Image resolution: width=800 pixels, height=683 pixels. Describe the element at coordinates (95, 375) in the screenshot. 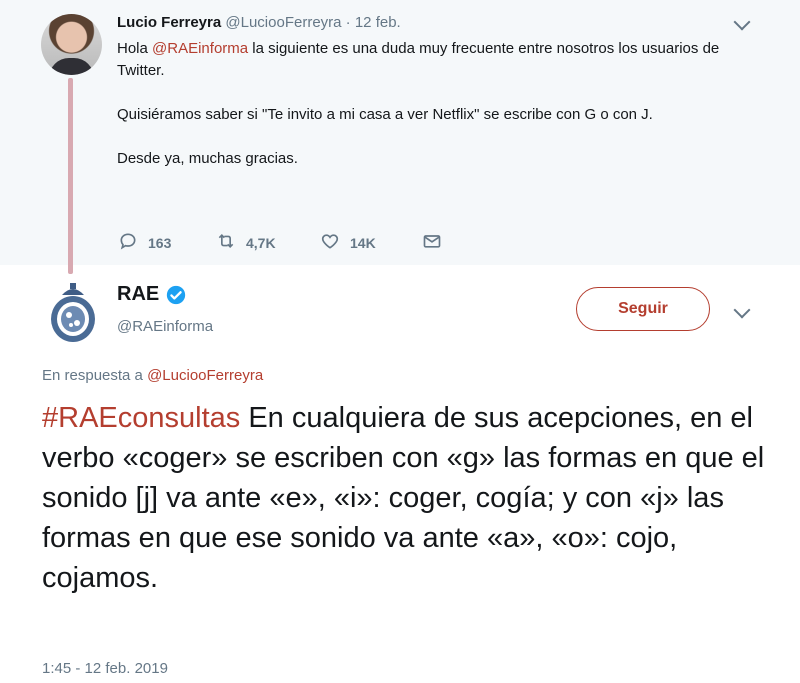

I see `reply-prefix: En respuesta a` at that location.